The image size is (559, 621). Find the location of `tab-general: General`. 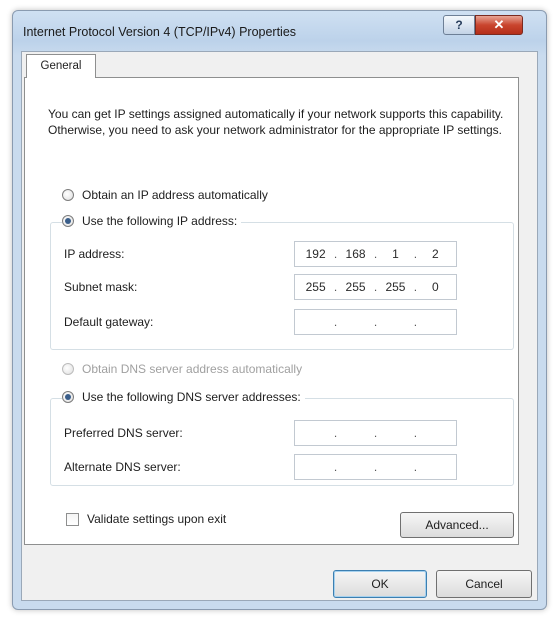

tab-general: General is located at coordinates (61, 66).